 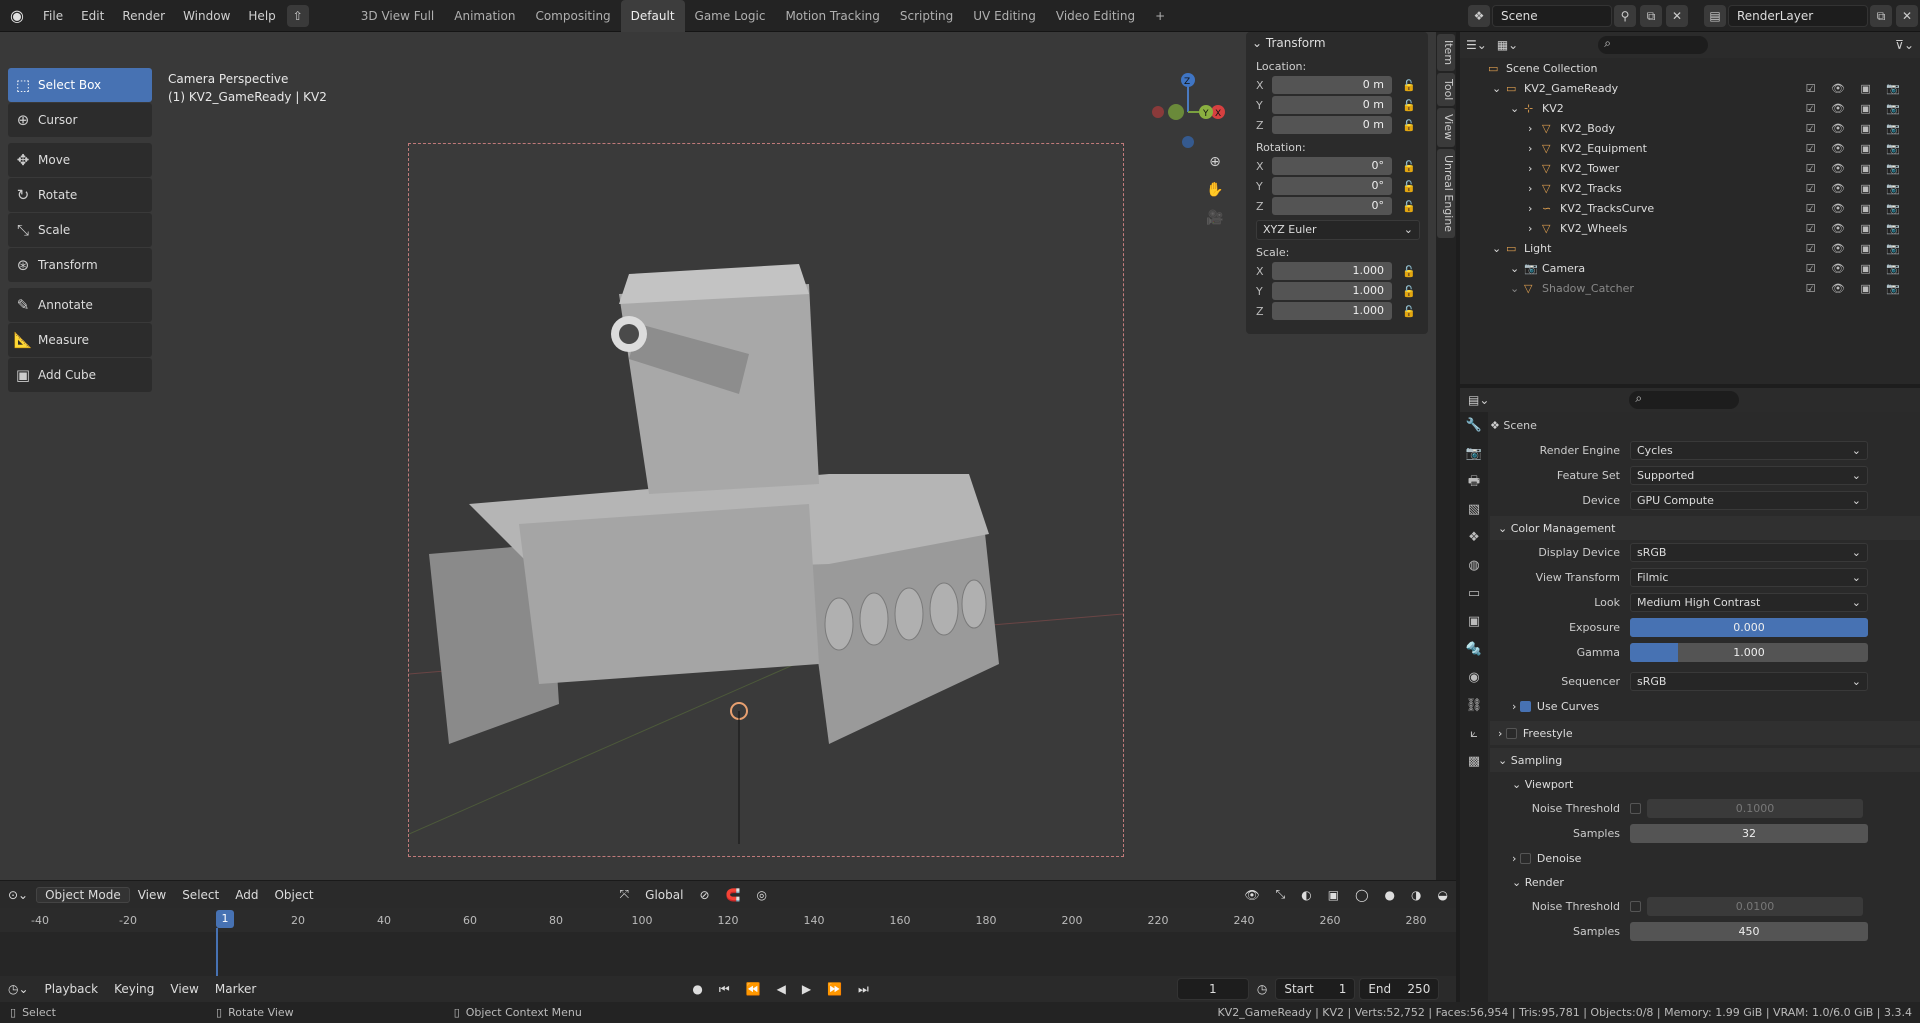 What do you see at coordinates (1332, 186) in the screenshot?
I see `rotation-y-field: 0°` at bounding box center [1332, 186].